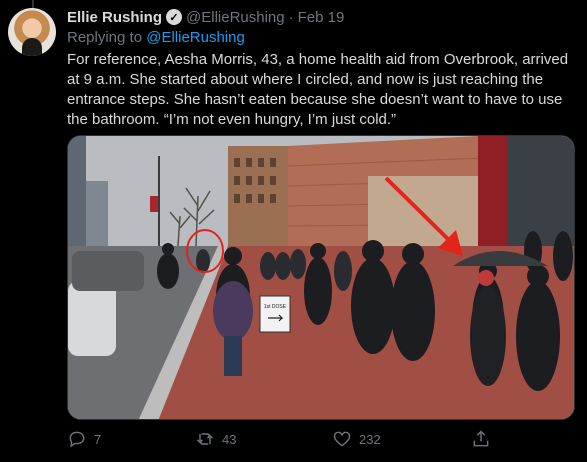  I want to click on tweet-actions: 7 43 232, so click(282, 439).